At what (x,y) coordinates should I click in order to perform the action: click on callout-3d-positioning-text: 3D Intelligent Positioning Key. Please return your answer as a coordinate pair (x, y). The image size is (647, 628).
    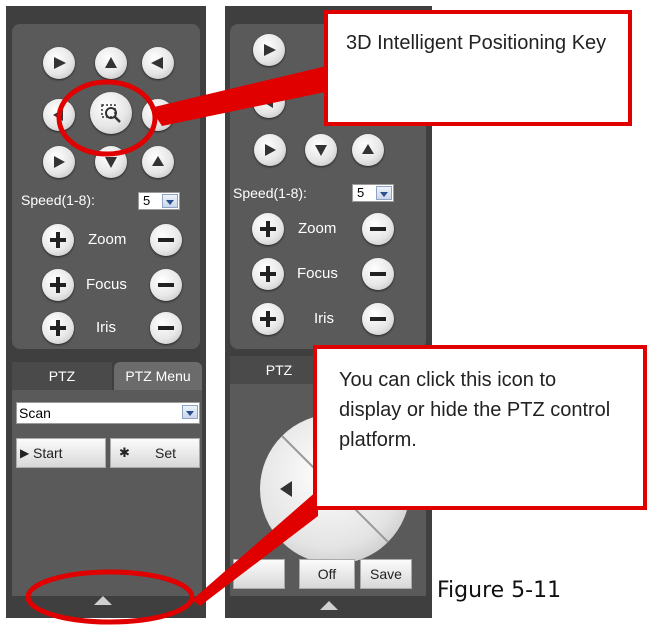
    Looking at the image, I should click on (476, 43).